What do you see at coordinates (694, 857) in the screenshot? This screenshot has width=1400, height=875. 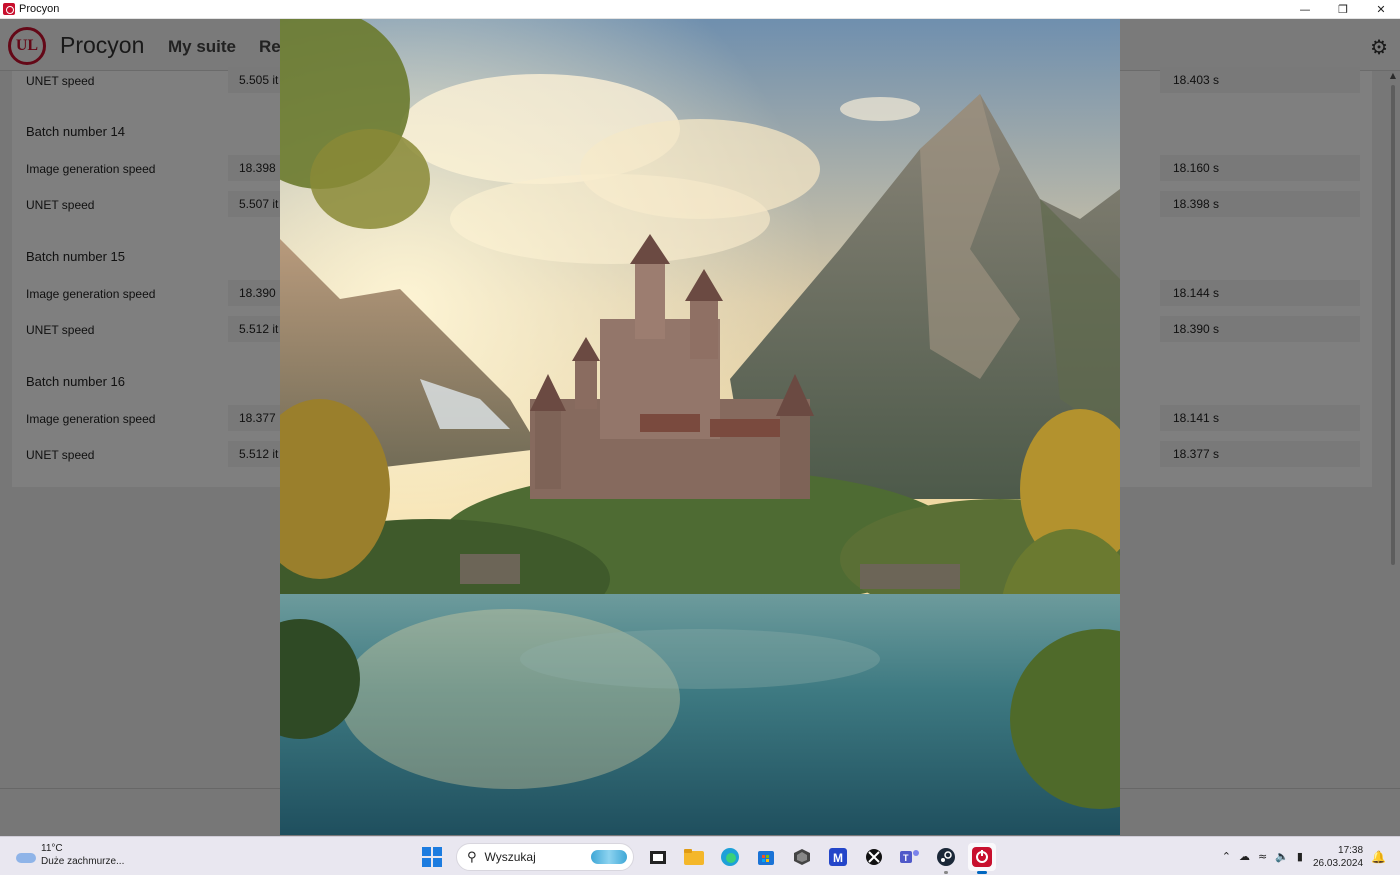 I see `file-explorer-icon` at bounding box center [694, 857].